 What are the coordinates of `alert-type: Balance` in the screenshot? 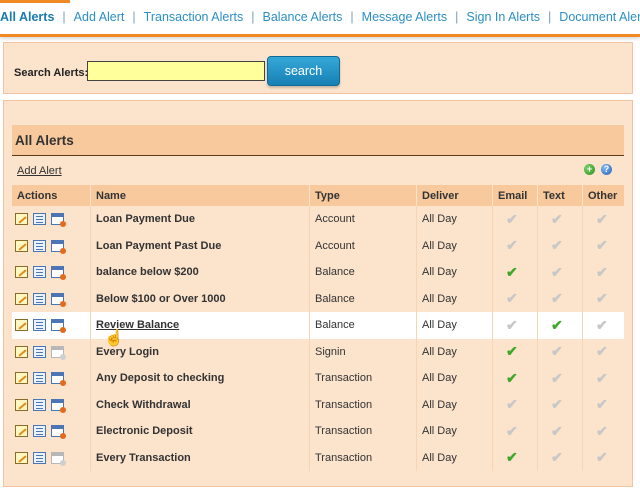 It's located at (362, 325).